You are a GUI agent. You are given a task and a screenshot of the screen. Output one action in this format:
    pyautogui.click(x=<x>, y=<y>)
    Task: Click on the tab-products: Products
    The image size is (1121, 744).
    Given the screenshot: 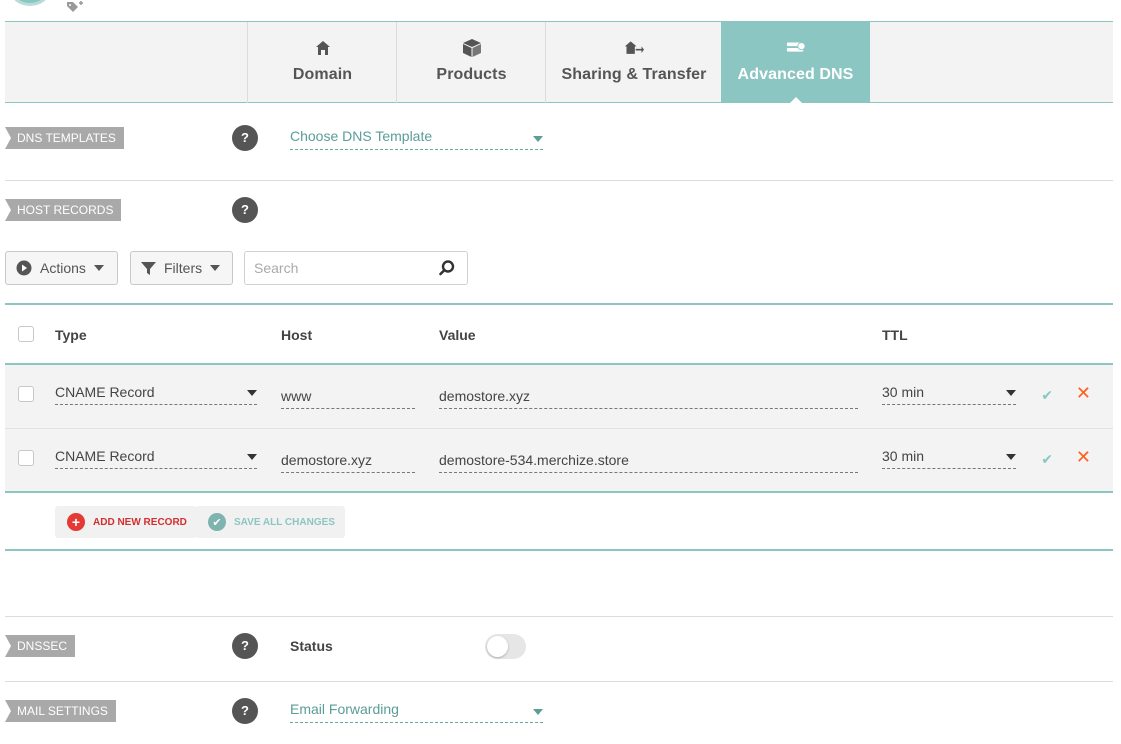 What is the action you would take?
    pyautogui.click(x=471, y=62)
    